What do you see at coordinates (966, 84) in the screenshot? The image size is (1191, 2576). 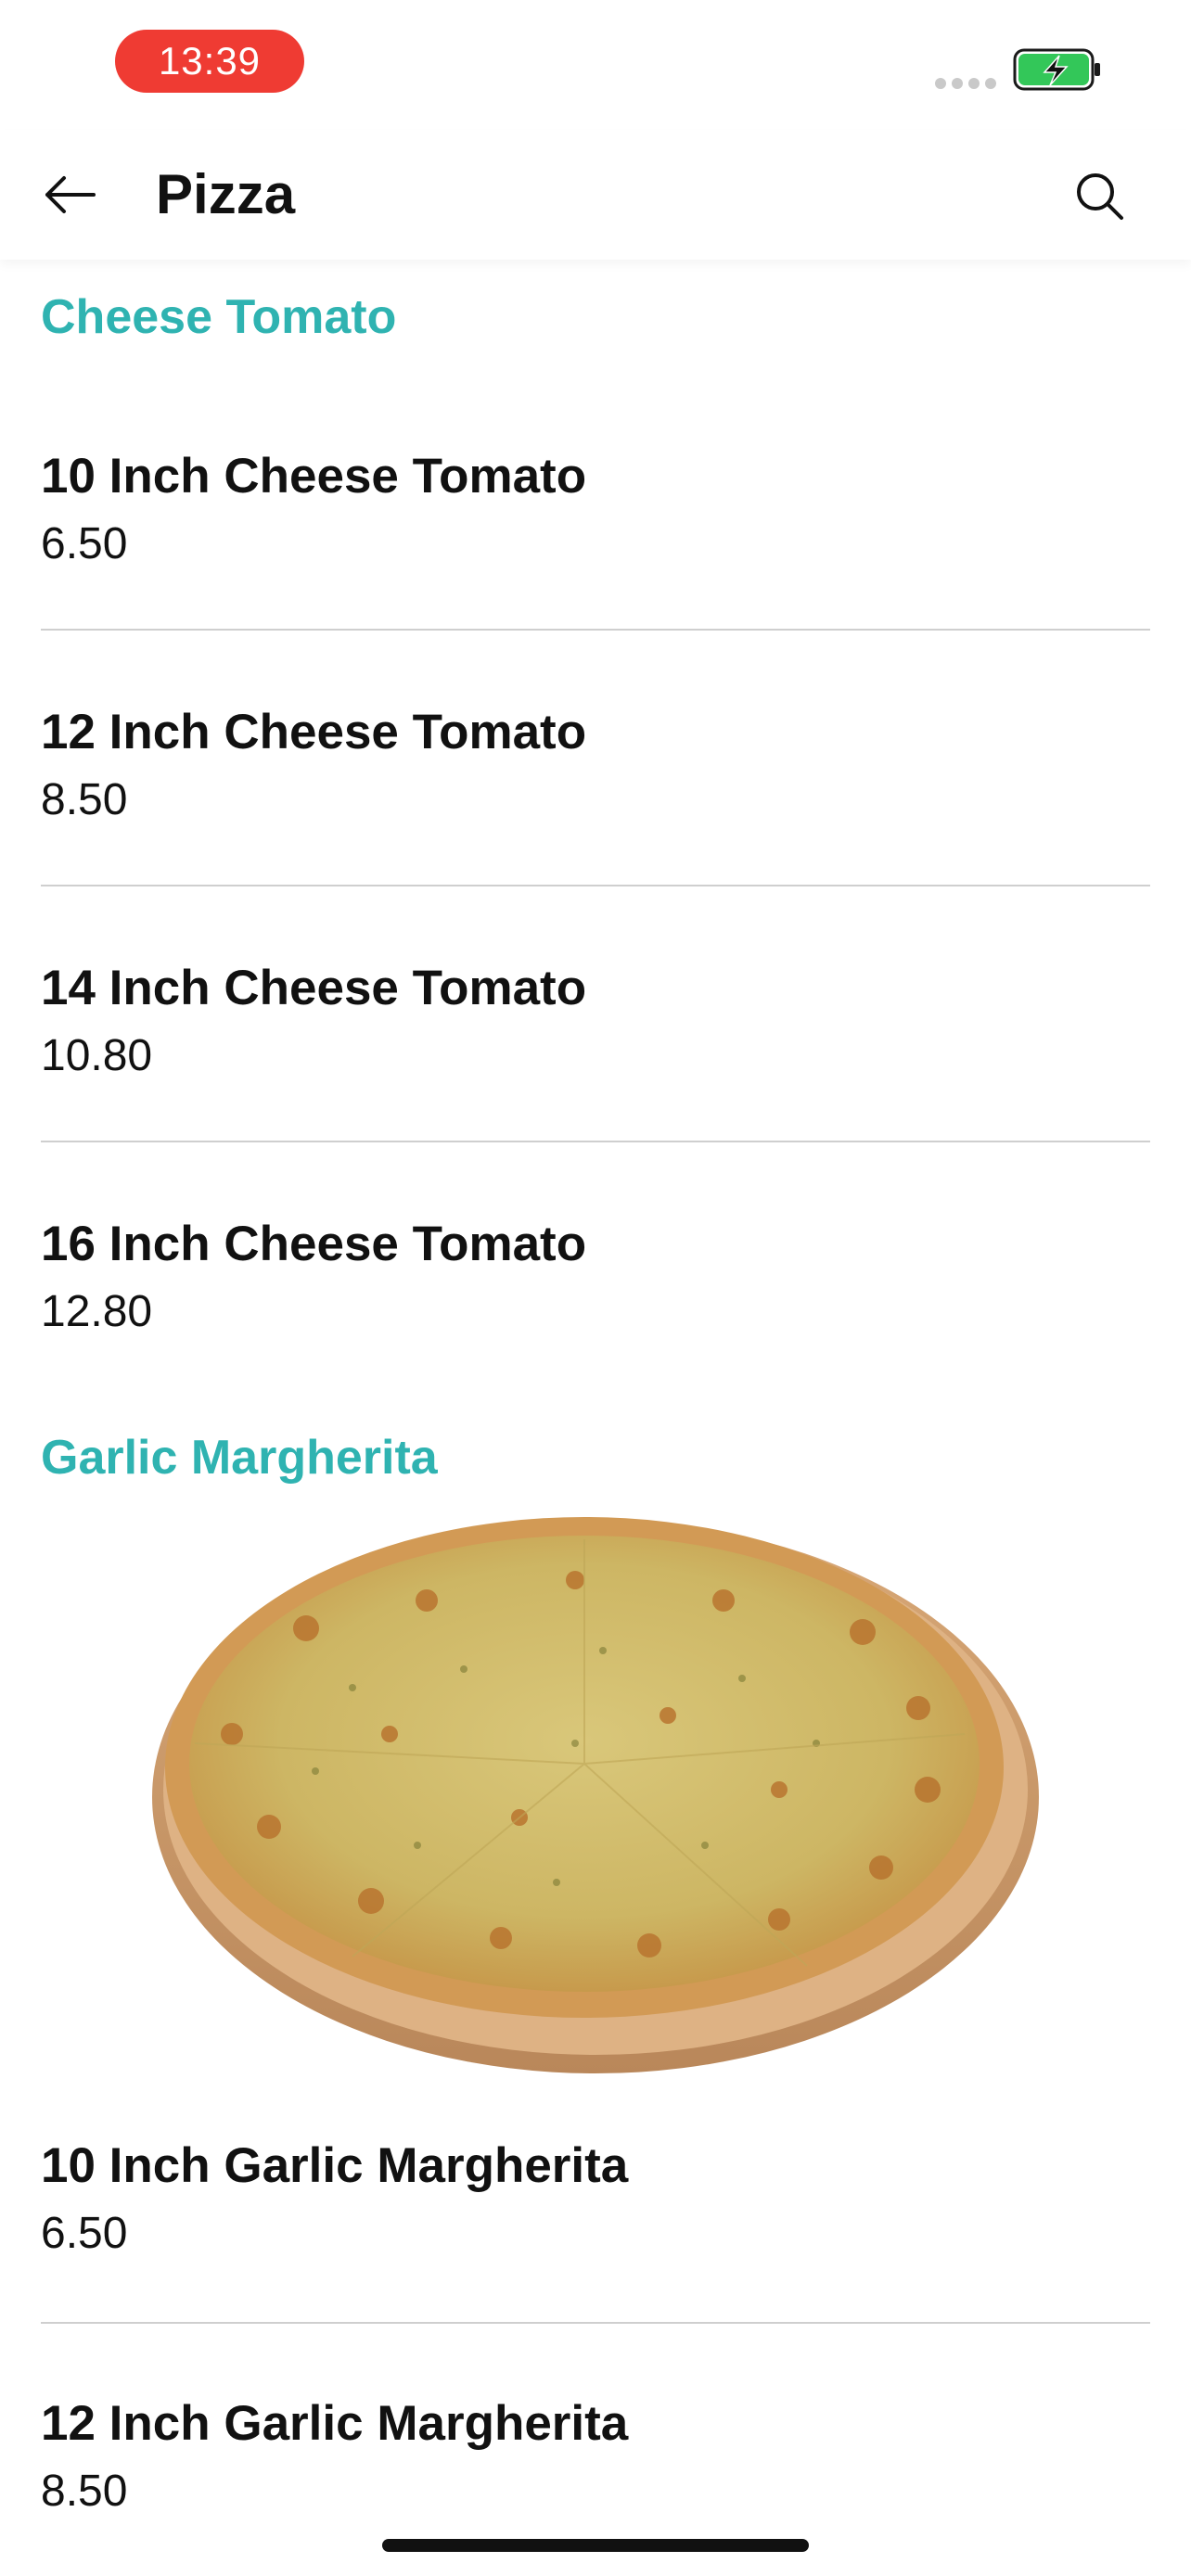 I see `signal-icon` at bounding box center [966, 84].